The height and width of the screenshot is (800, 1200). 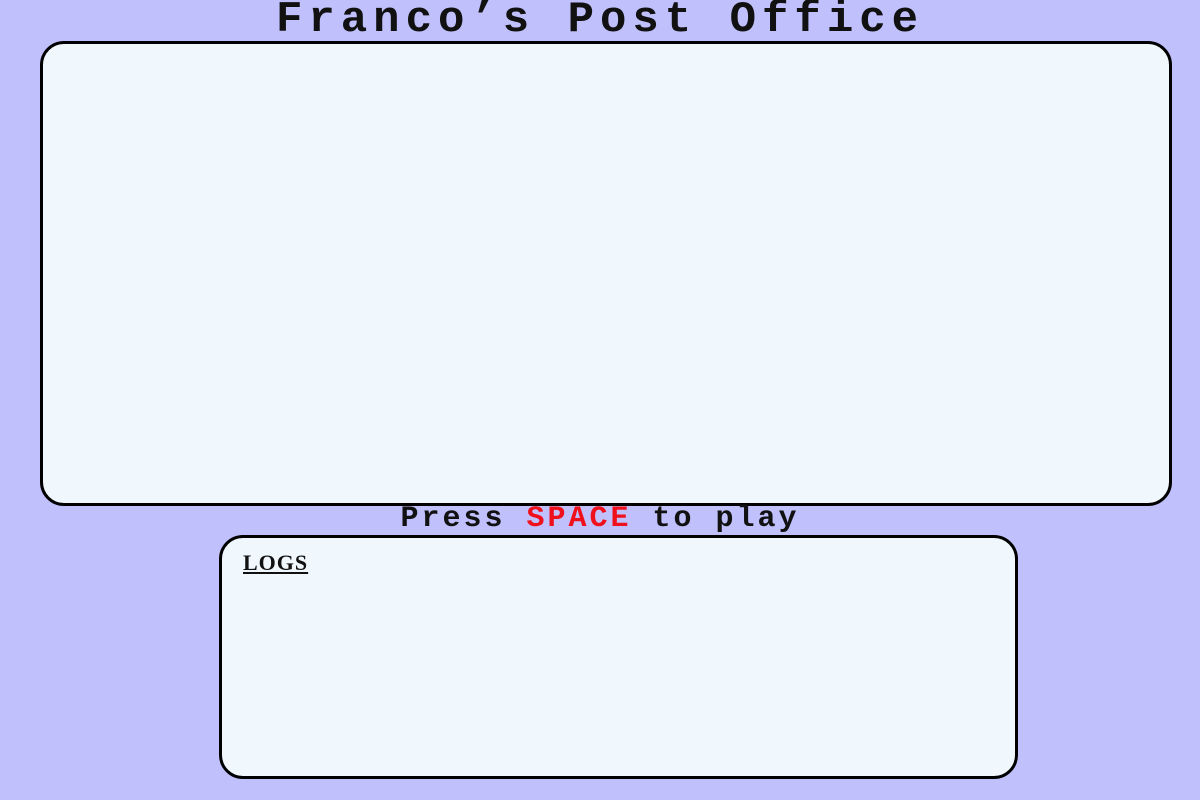 I want to click on logs-heading: LOGS, so click(x=276, y=562).